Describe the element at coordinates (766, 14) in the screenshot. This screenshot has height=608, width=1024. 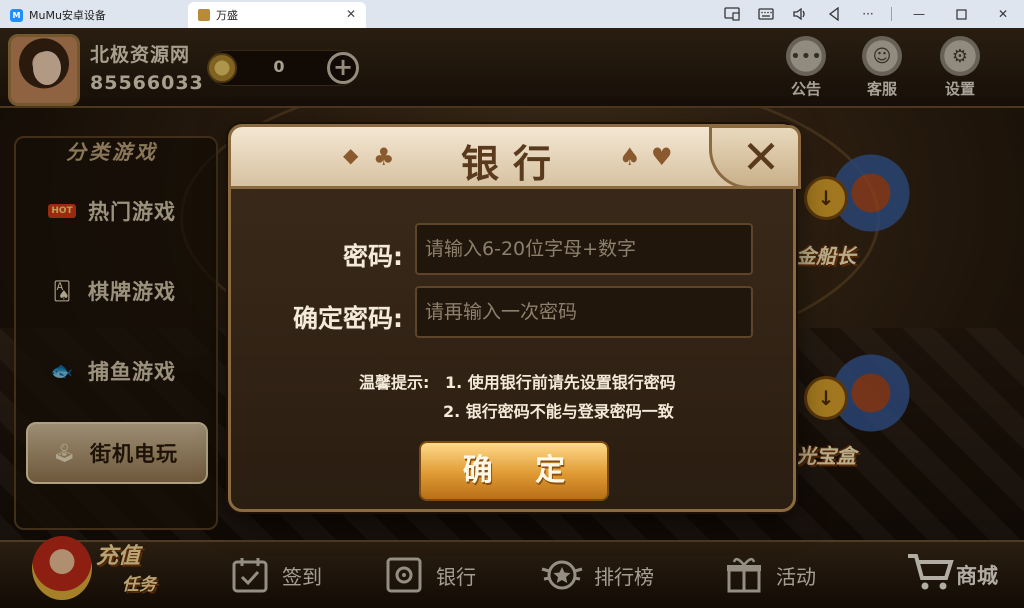
I see `keyboard-icon` at that location.